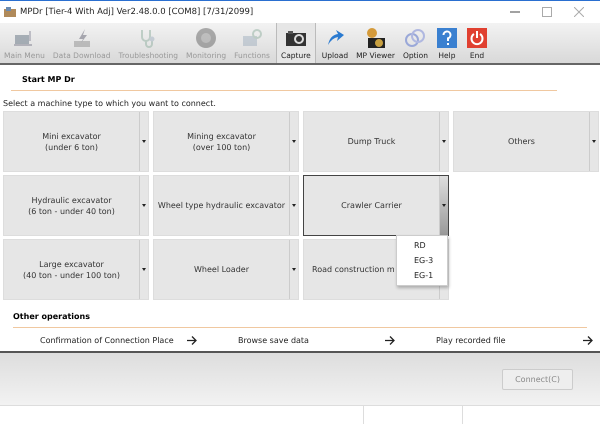  What do you see at coordinates (447, 38) in the screenshot?
I see `help-icon` at bounding box center [447, 38].